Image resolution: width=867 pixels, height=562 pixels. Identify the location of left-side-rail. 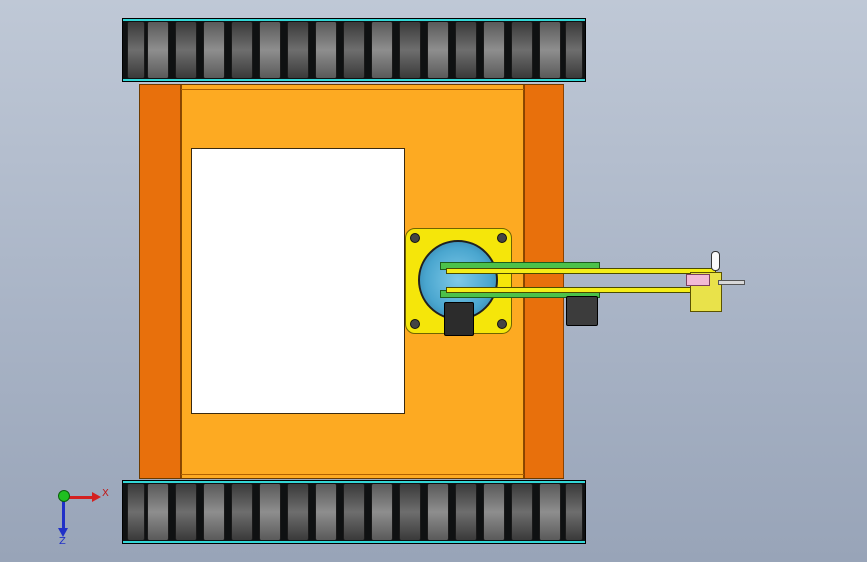
(160, 281).